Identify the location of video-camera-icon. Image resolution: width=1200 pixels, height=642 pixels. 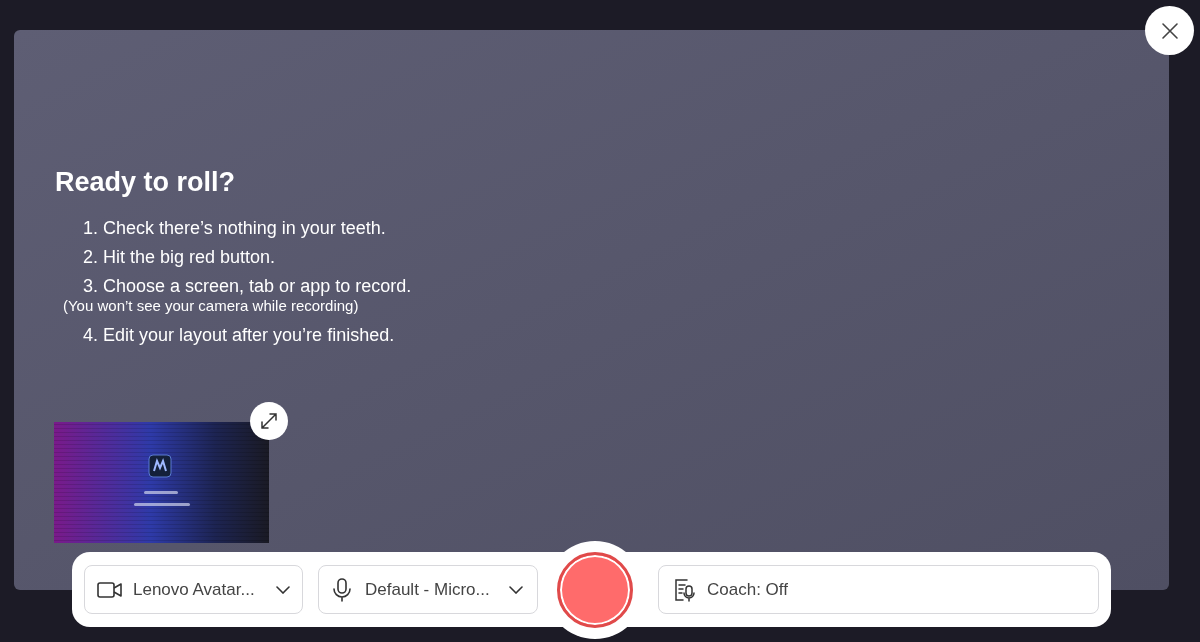
(109, 589).